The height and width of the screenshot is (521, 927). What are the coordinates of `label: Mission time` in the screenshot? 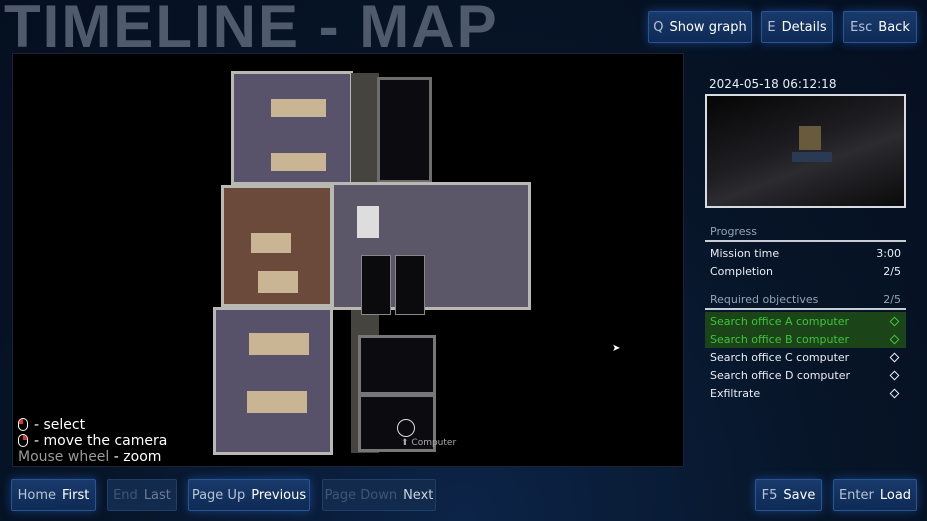 It's located at (745, 253).